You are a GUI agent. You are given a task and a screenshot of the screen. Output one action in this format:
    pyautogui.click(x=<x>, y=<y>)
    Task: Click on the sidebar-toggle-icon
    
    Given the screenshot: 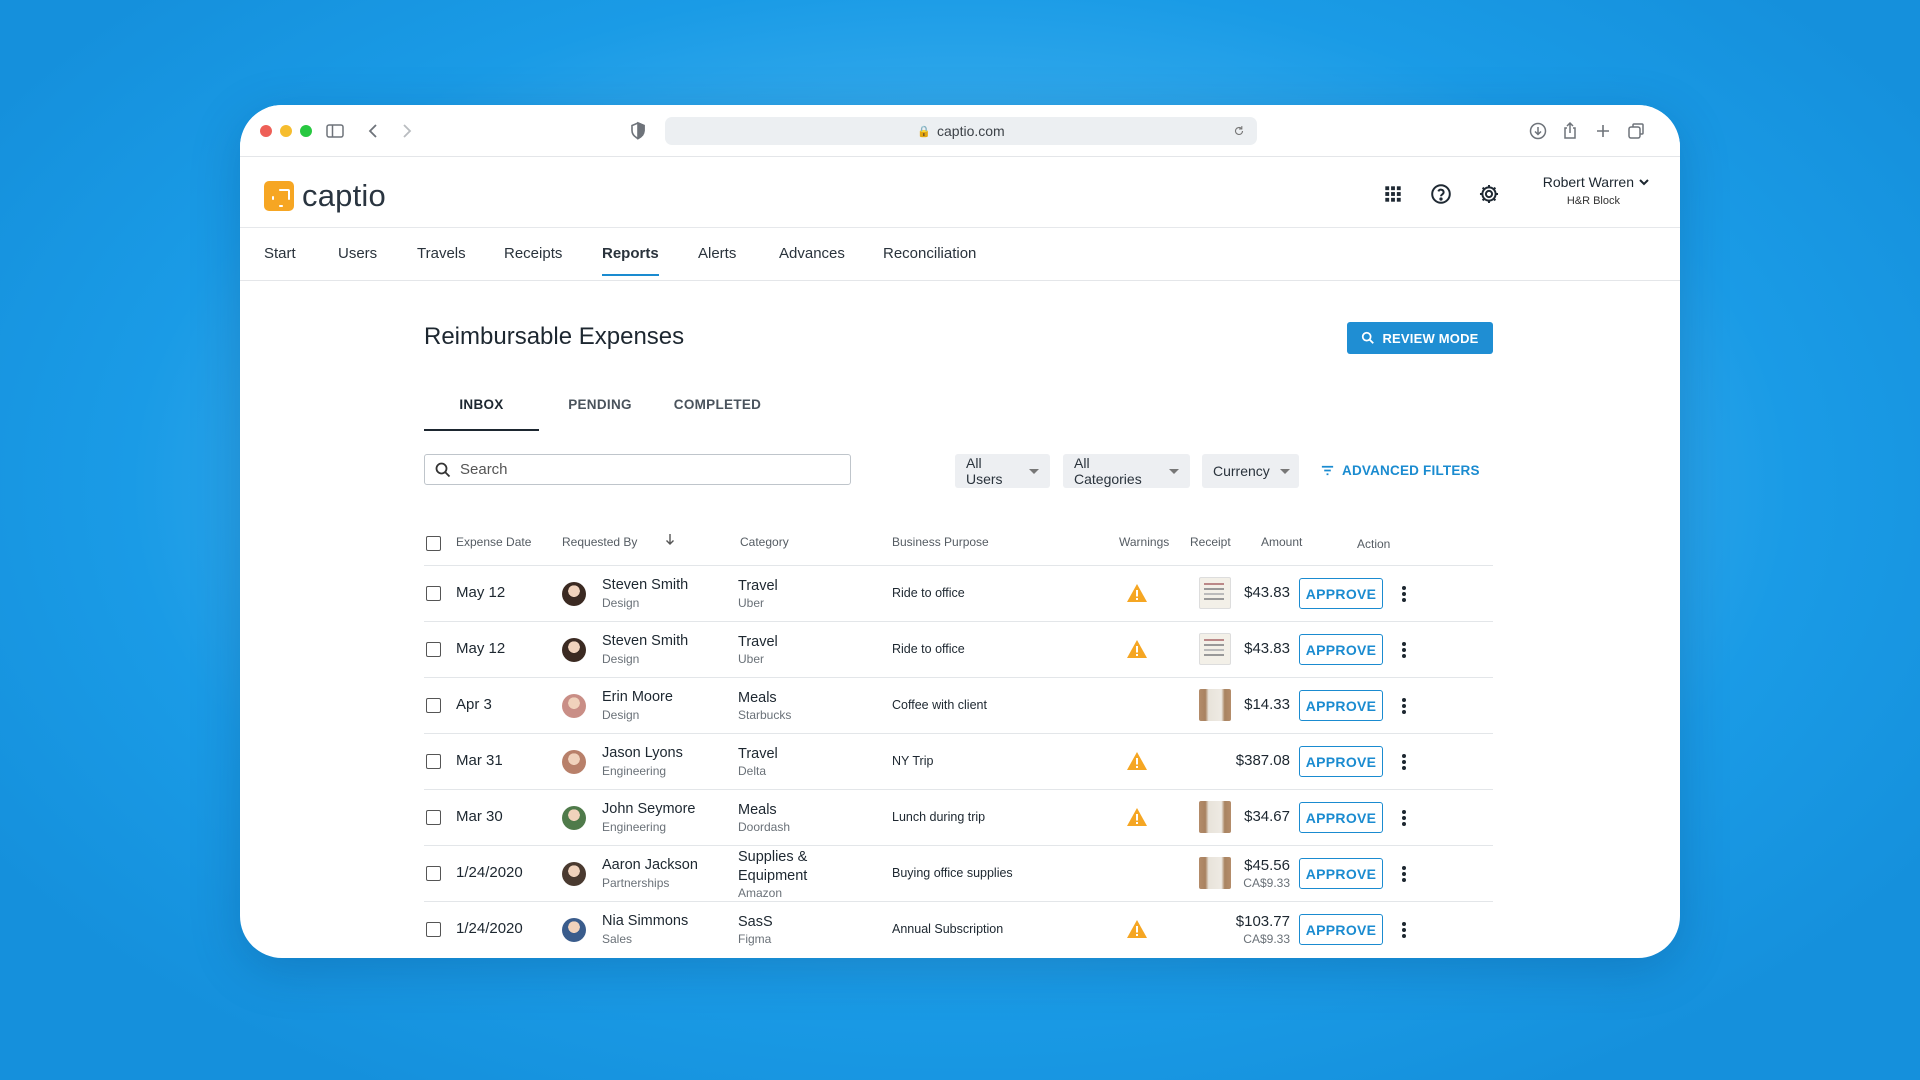 What is the action you would take?
    pyautogui.click(x=335, y=131)
    